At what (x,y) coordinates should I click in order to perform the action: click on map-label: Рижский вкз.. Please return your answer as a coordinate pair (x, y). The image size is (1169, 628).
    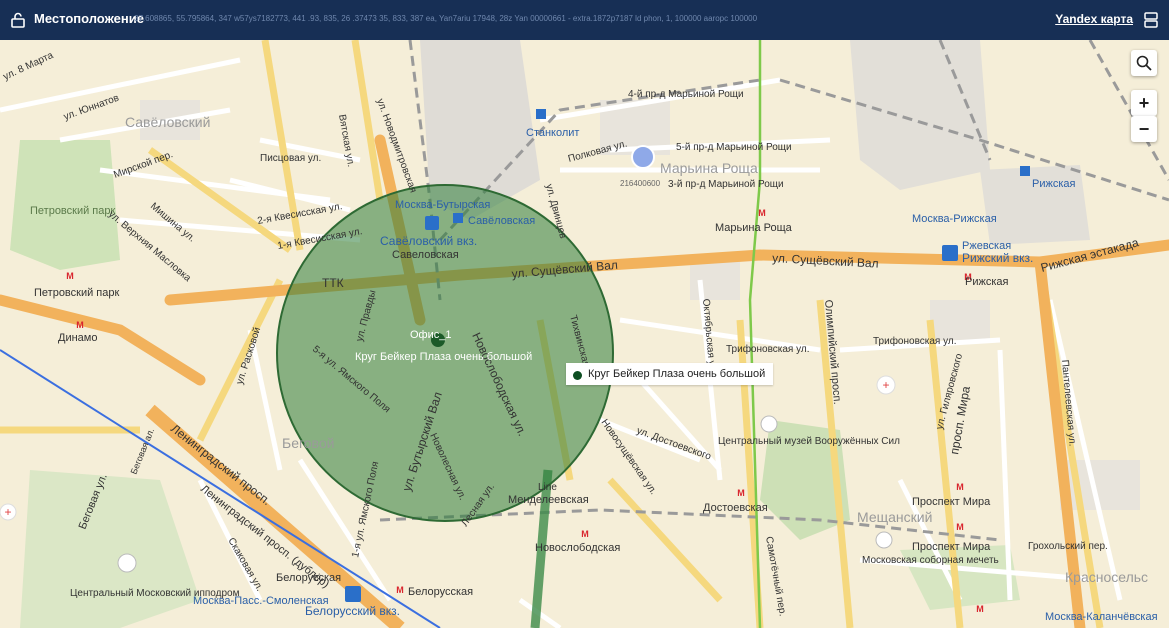
    Looking at the image, I should click on (997, 258).